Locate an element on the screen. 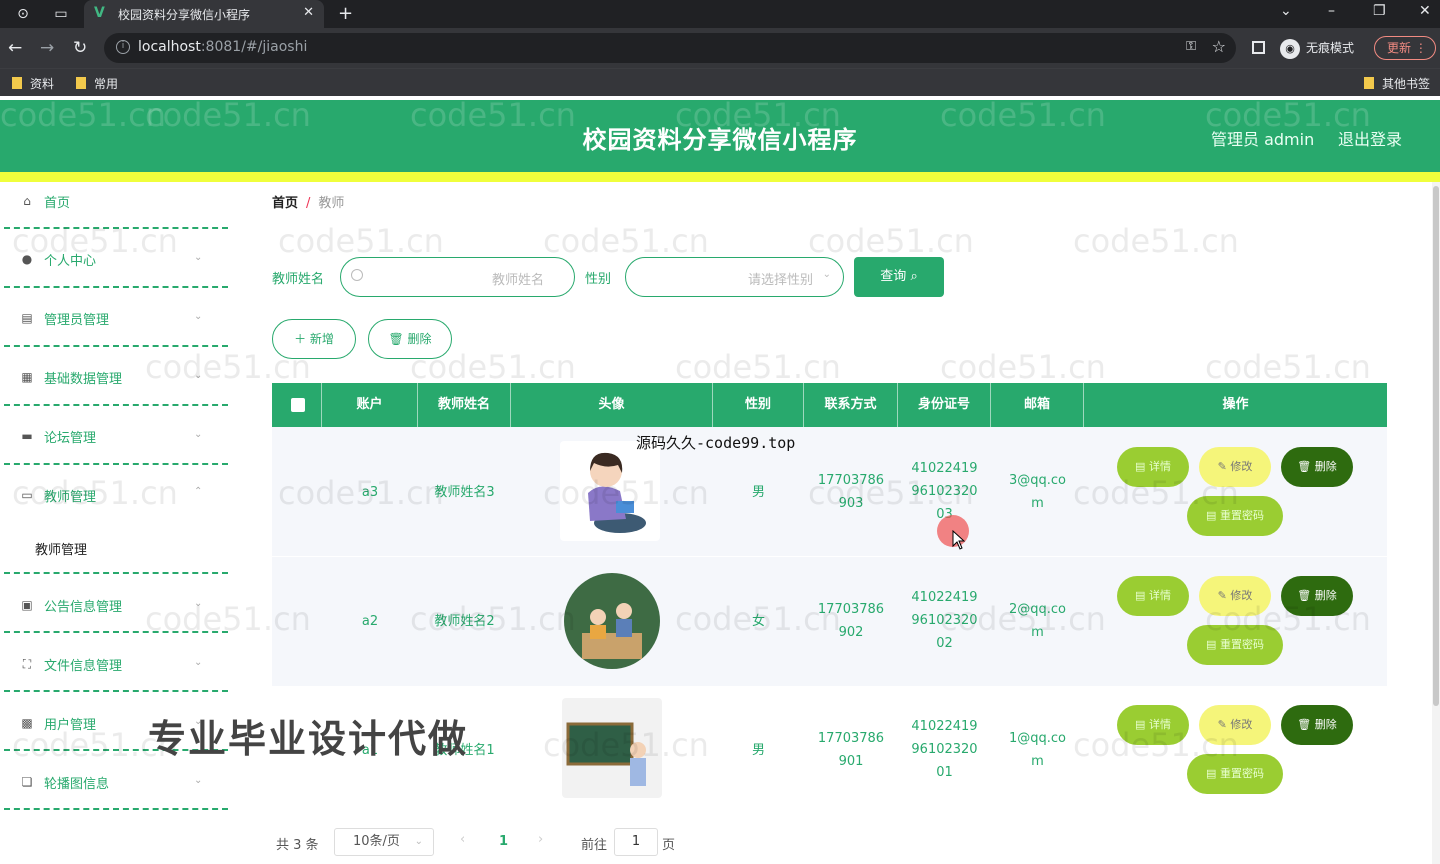  tab-list-icon: ⌄ is located at coordinates (1286, 11).